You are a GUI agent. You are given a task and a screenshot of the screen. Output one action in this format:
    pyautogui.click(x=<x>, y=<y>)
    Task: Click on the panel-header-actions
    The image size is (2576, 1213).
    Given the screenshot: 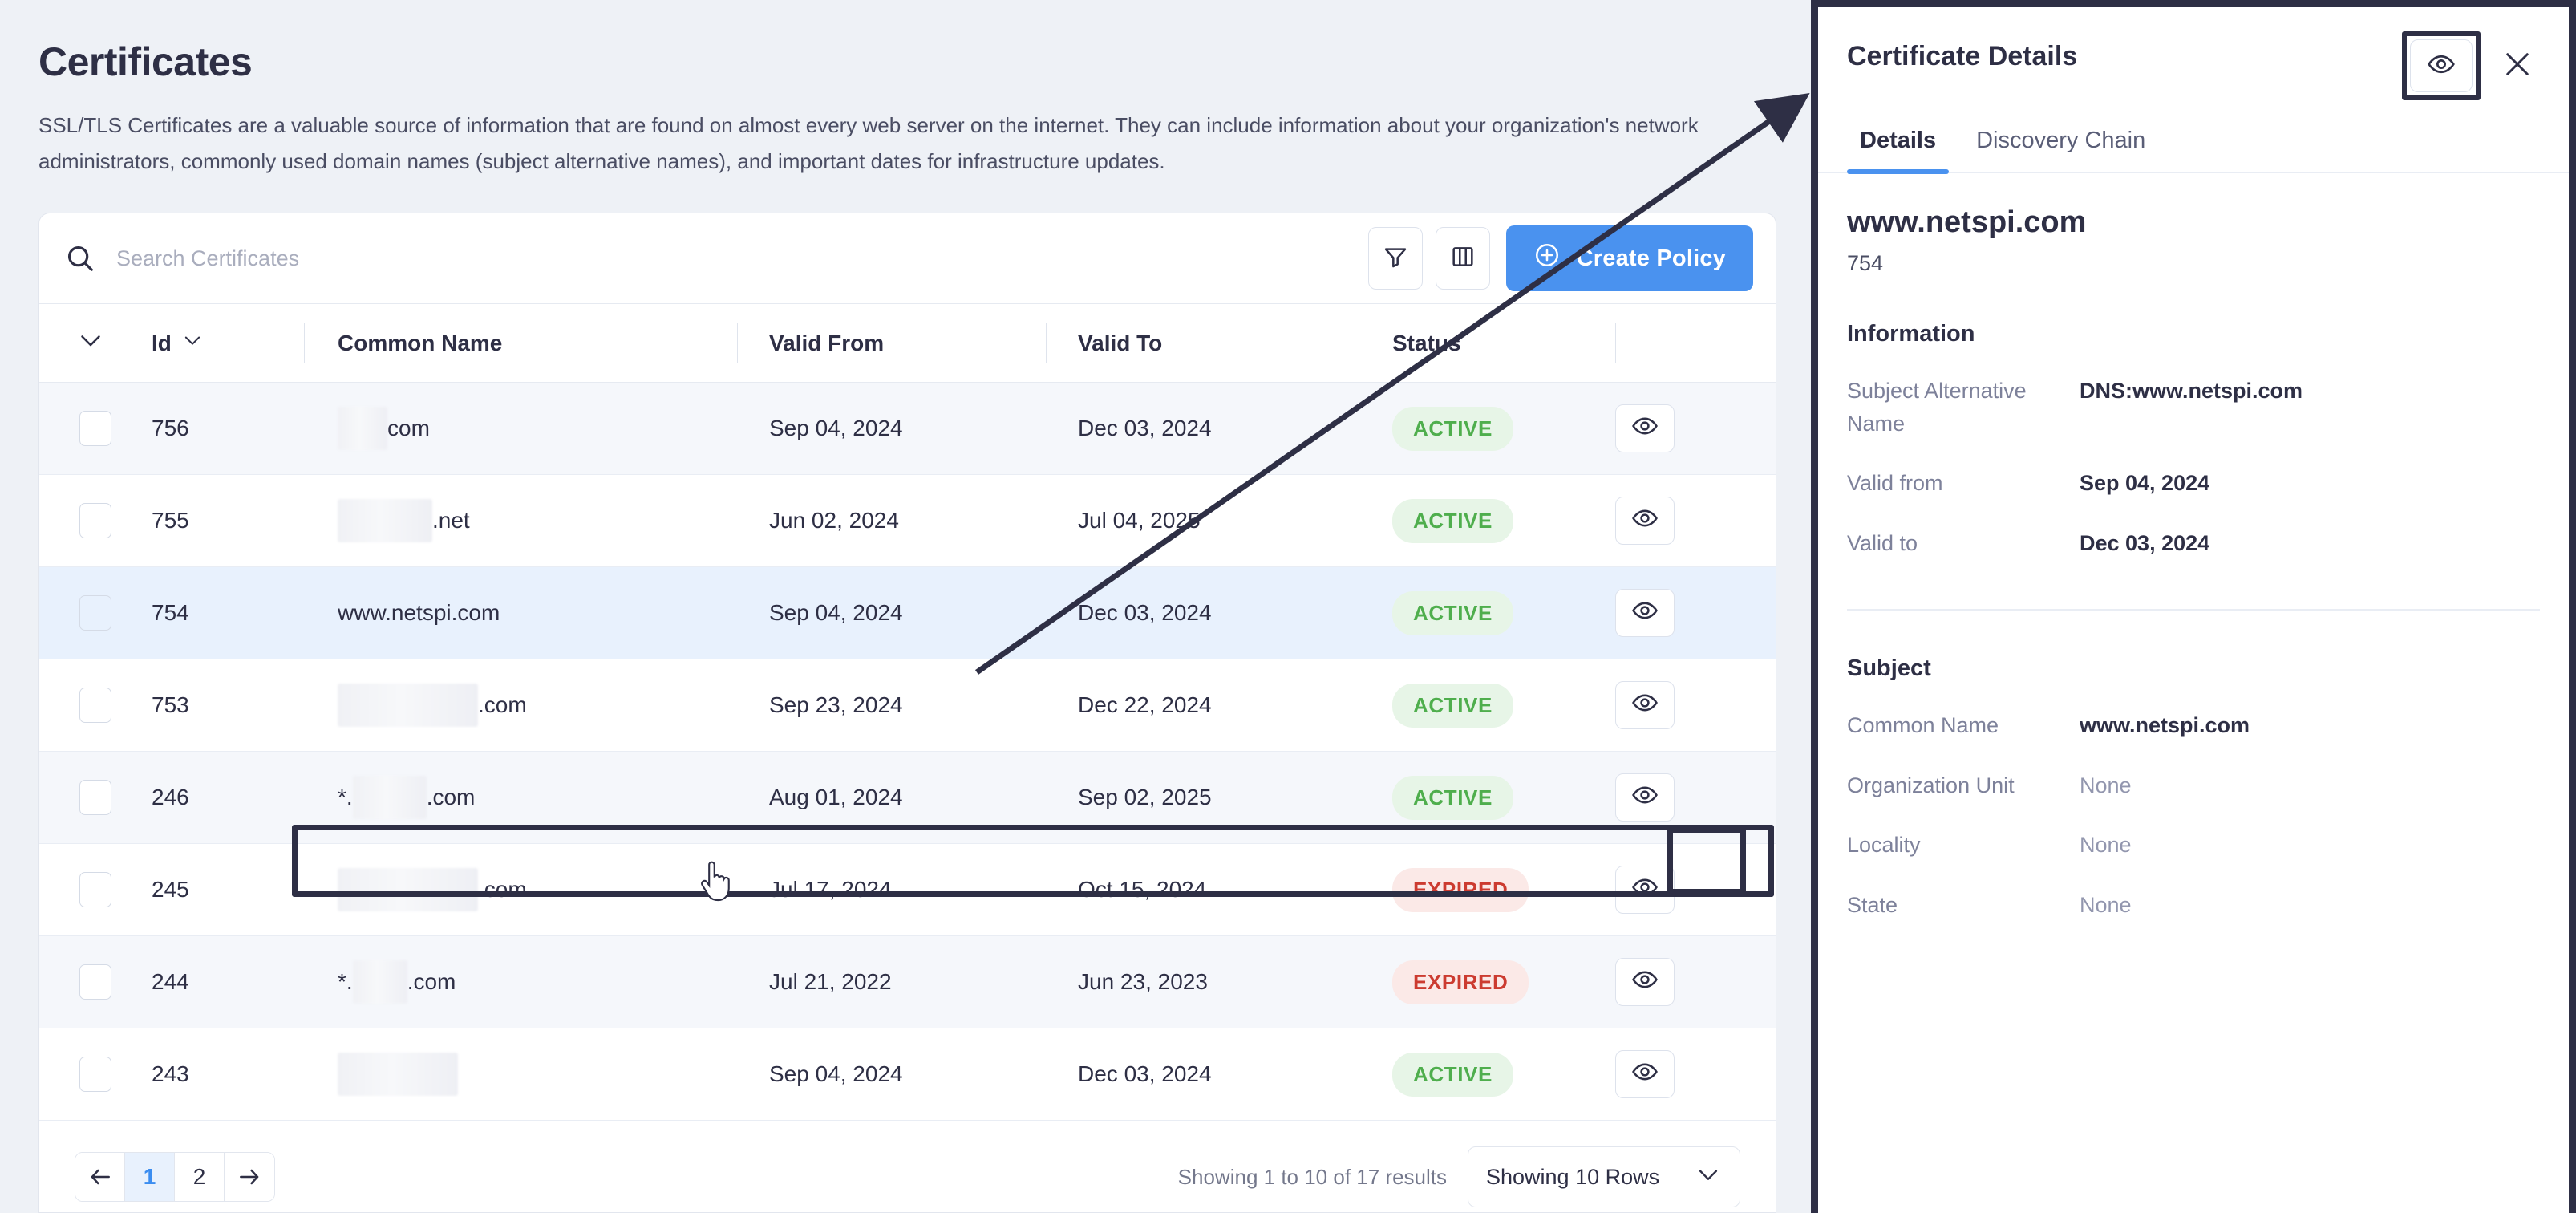 What is the action you would take?
    pyautogui.click(x=2472, y=65)
    